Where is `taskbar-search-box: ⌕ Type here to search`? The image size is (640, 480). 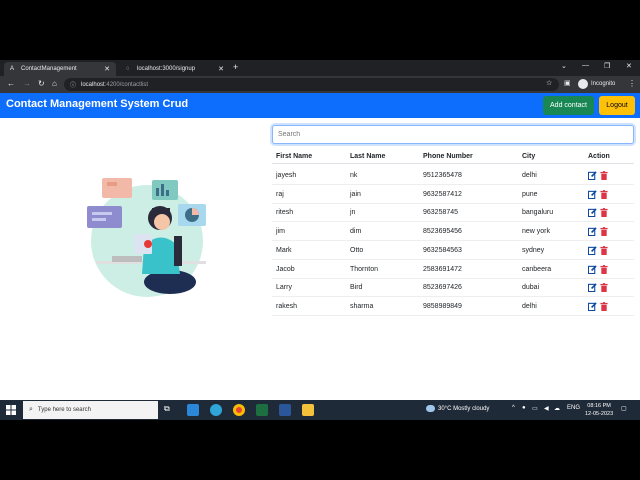 taskbar-search-box: ⌕ Type here to search is located at coordinates (90, 410).